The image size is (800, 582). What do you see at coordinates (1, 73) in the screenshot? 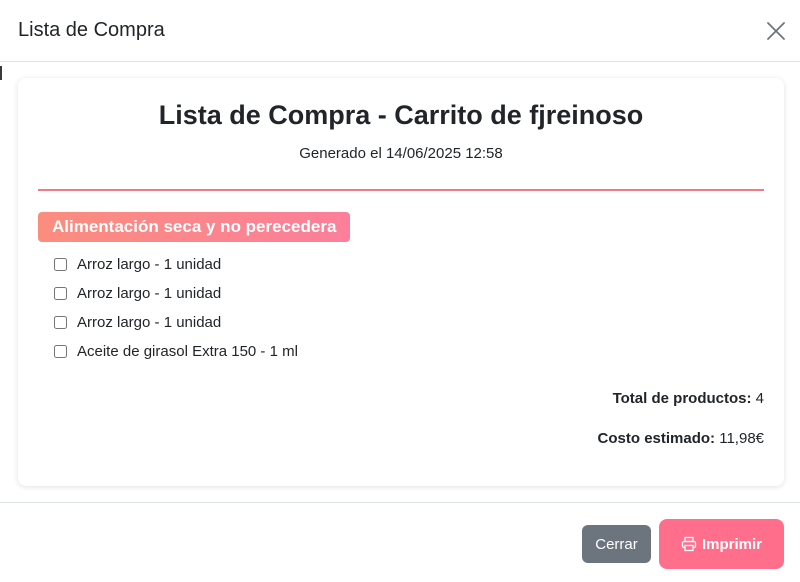
I see `background-edge` at bounding box center [1, 73].